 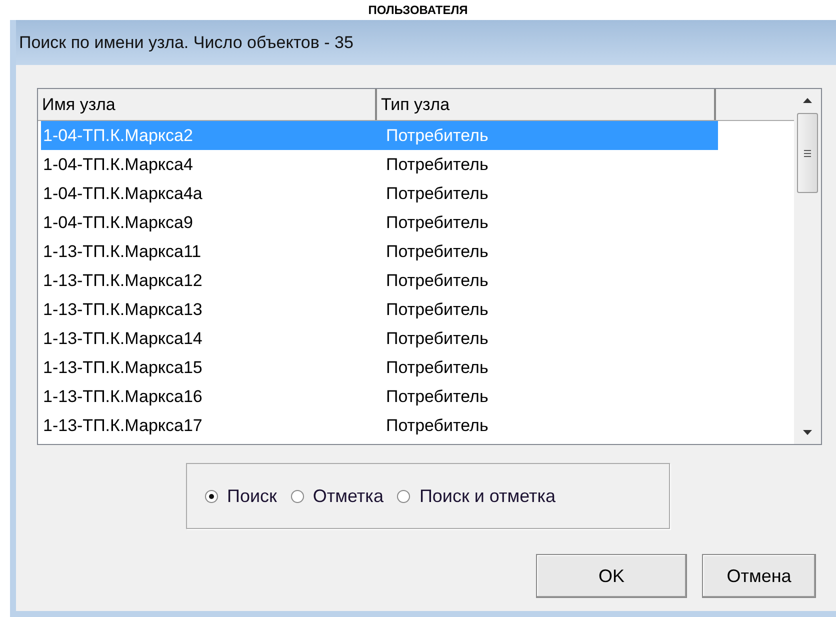 I want to click on table-cell-text: 1-13-ТП.К.Маркса12, so click(x=123, y=280).